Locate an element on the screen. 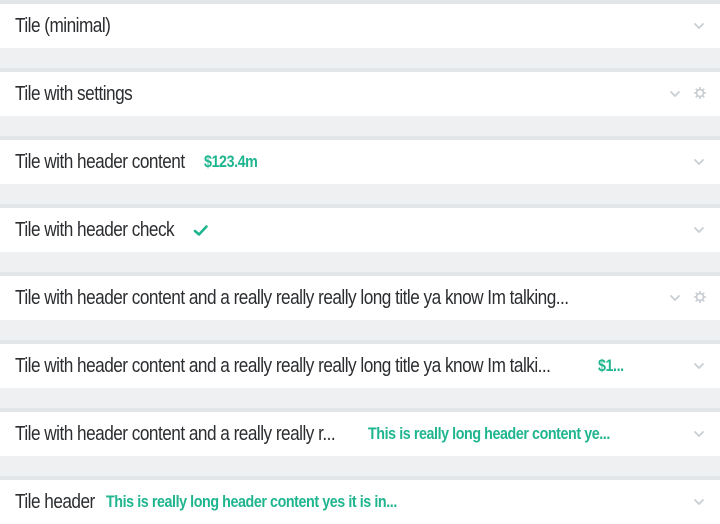  tile-title: Tile (minimal) is located at coordinates (63, 25).